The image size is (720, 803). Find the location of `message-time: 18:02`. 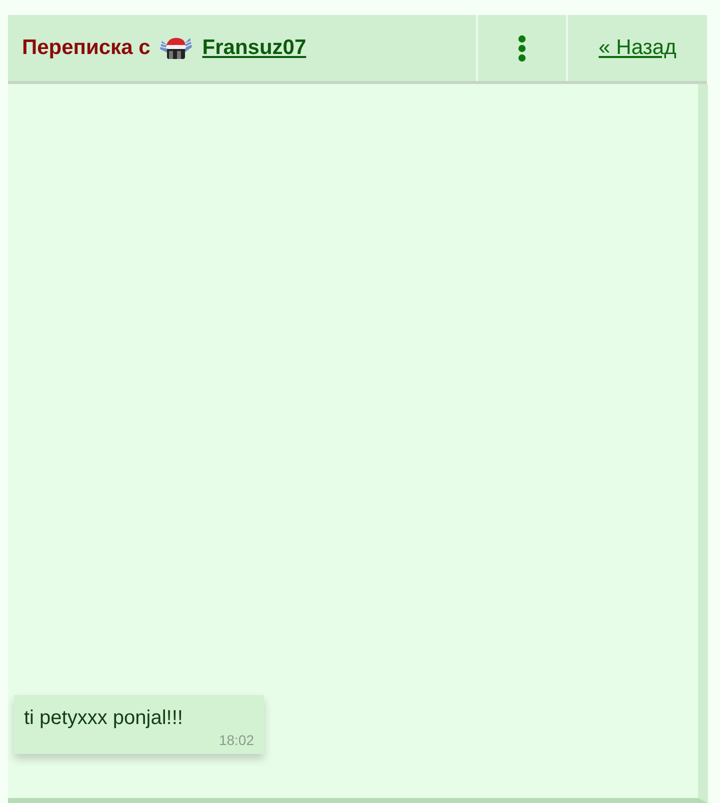

message-time: 18:02 is located at coordinates (236, 740).